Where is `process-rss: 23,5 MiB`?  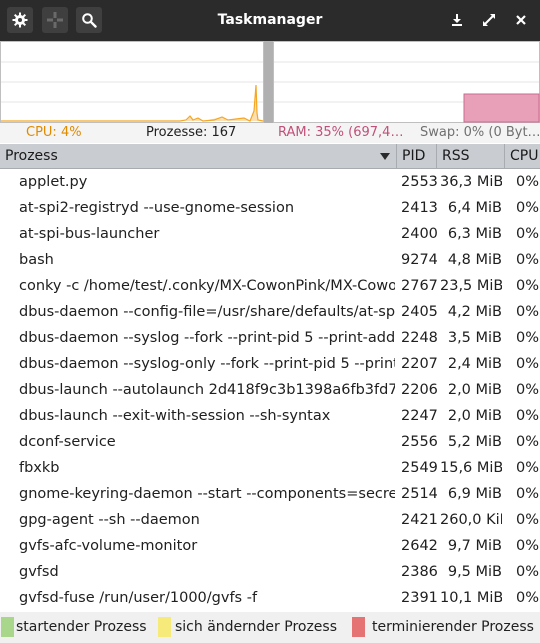 process-rss: 23,5 MiB is located at coordinates (471, 286).